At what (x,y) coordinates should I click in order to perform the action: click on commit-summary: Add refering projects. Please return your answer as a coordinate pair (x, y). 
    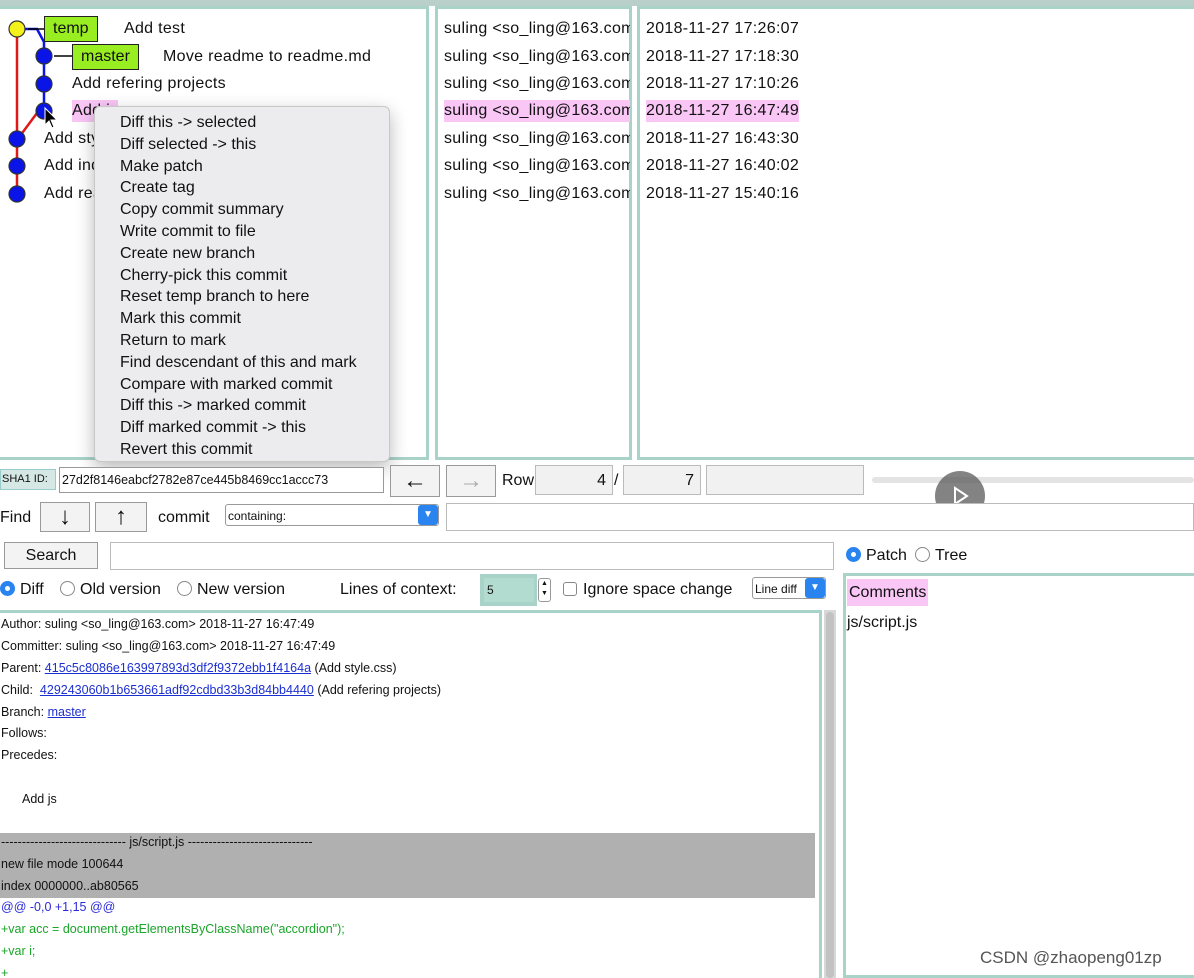
    Looking at the image, I should click on (149, 84).